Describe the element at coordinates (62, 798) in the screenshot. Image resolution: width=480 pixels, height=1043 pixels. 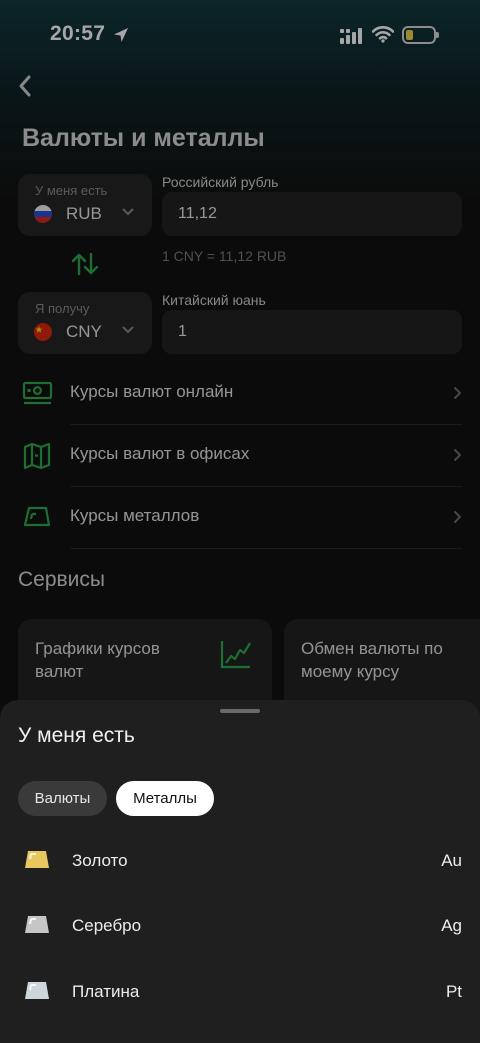
I see `tab-currencies: Валюты` at that location.